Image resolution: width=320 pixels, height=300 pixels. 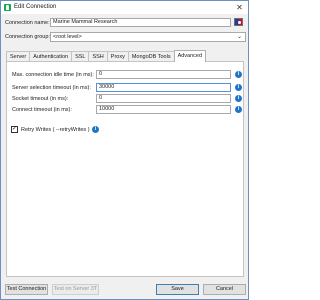 What do you see at coordinates (42, 110) in the screenshot?
I see `connect-timeout-label: Connect timeout (in ms):` at bounding box center [42, 110].